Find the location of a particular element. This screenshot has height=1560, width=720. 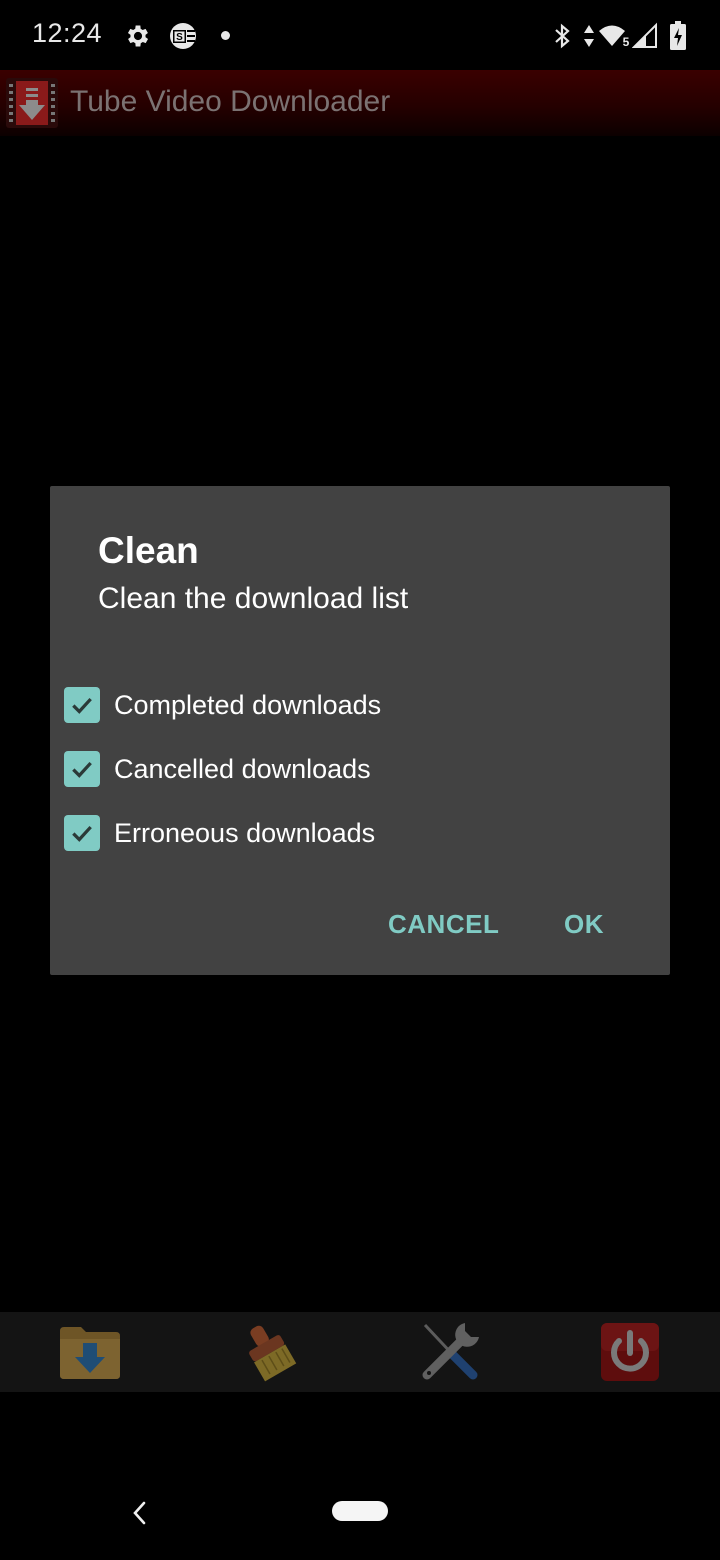

back-chevron-icon is located at coordinates (139, 1513).